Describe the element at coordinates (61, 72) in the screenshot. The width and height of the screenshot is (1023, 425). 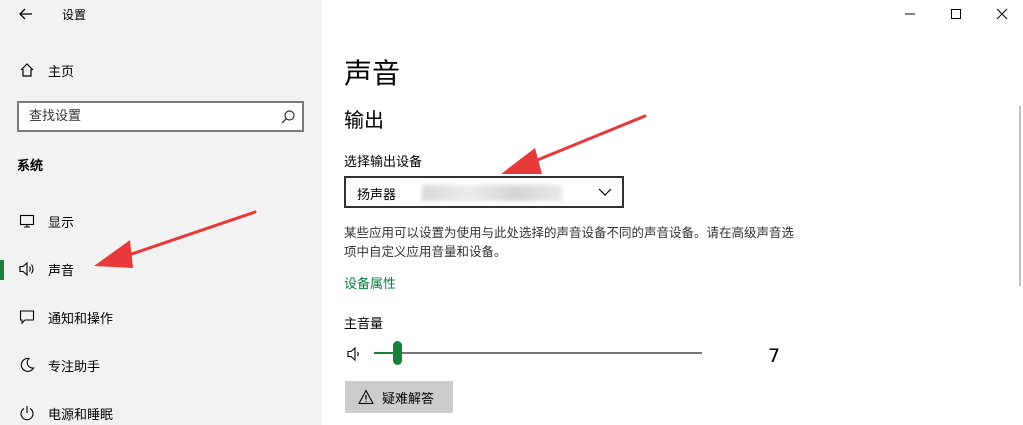
I see `sidebar-item-label: 主页` at that location.